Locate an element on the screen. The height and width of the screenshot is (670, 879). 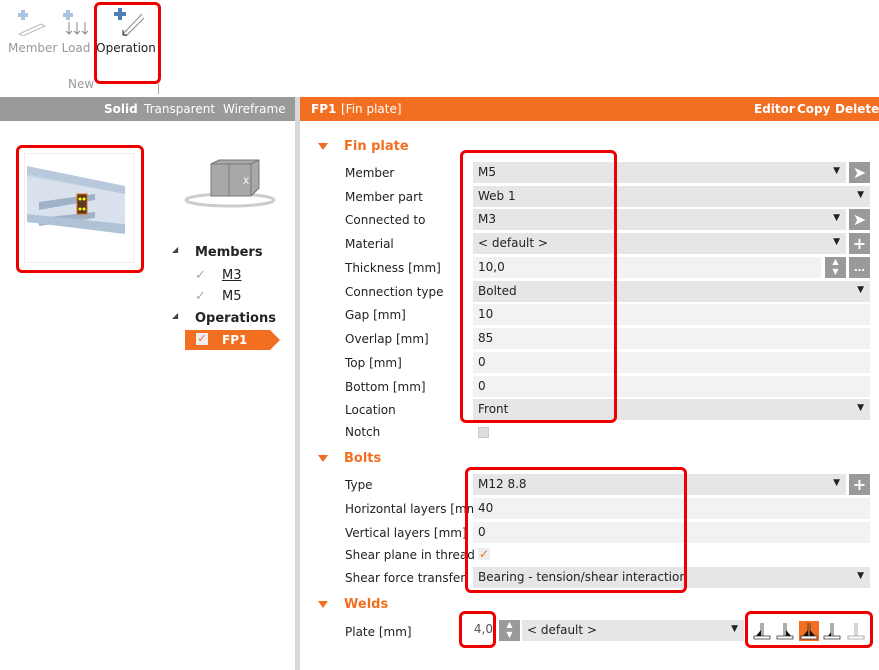
new-member-button: Member is located at coordinates (32, 31).